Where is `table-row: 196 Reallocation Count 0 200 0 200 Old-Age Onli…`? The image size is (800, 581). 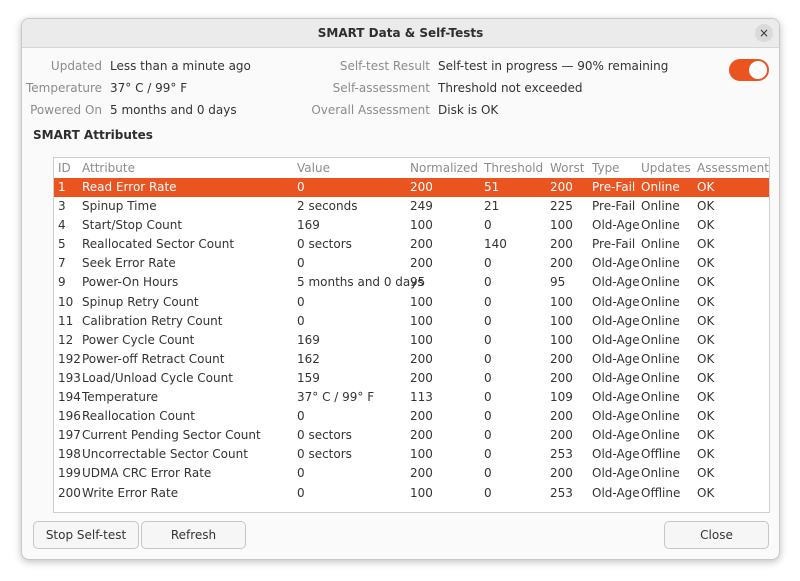
table-row: 196 Reallocation Count 0 200 0 200 Old-Age Onli… is located at coordinates (411, 416).